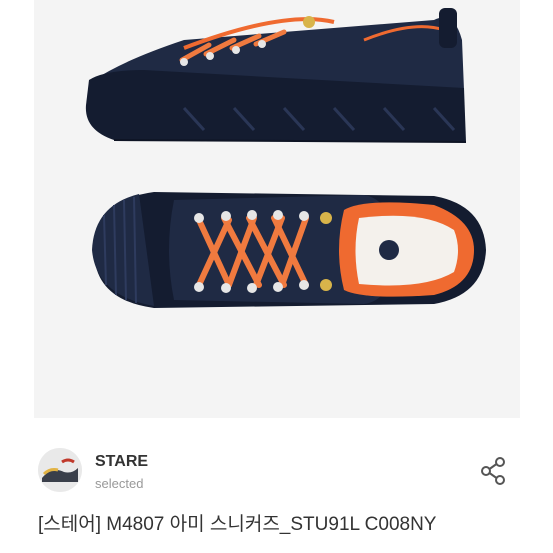  Describe the element at coordinates (121, 462) in the screenshot. I see `brand-name: STARE` at that location.